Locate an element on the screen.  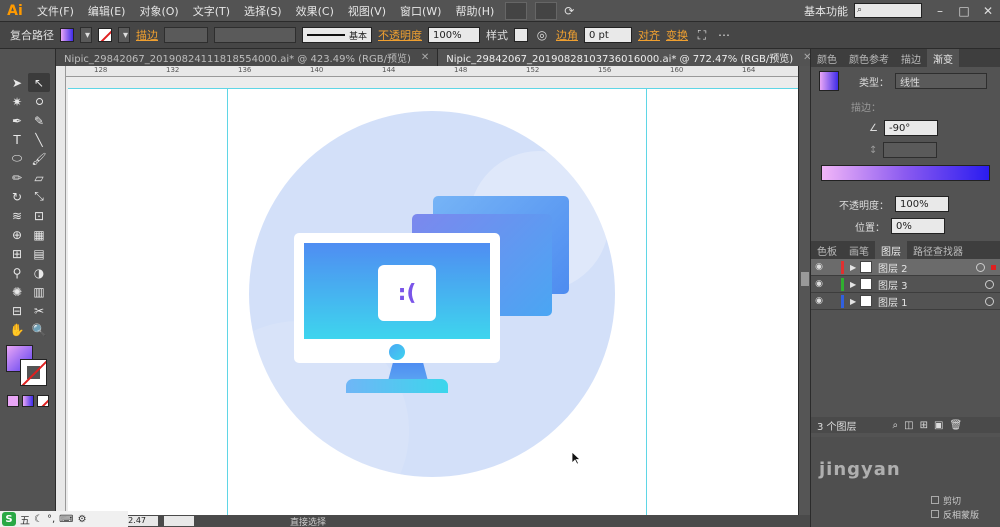
stroke-color-box is located at coordinates (33, 372).